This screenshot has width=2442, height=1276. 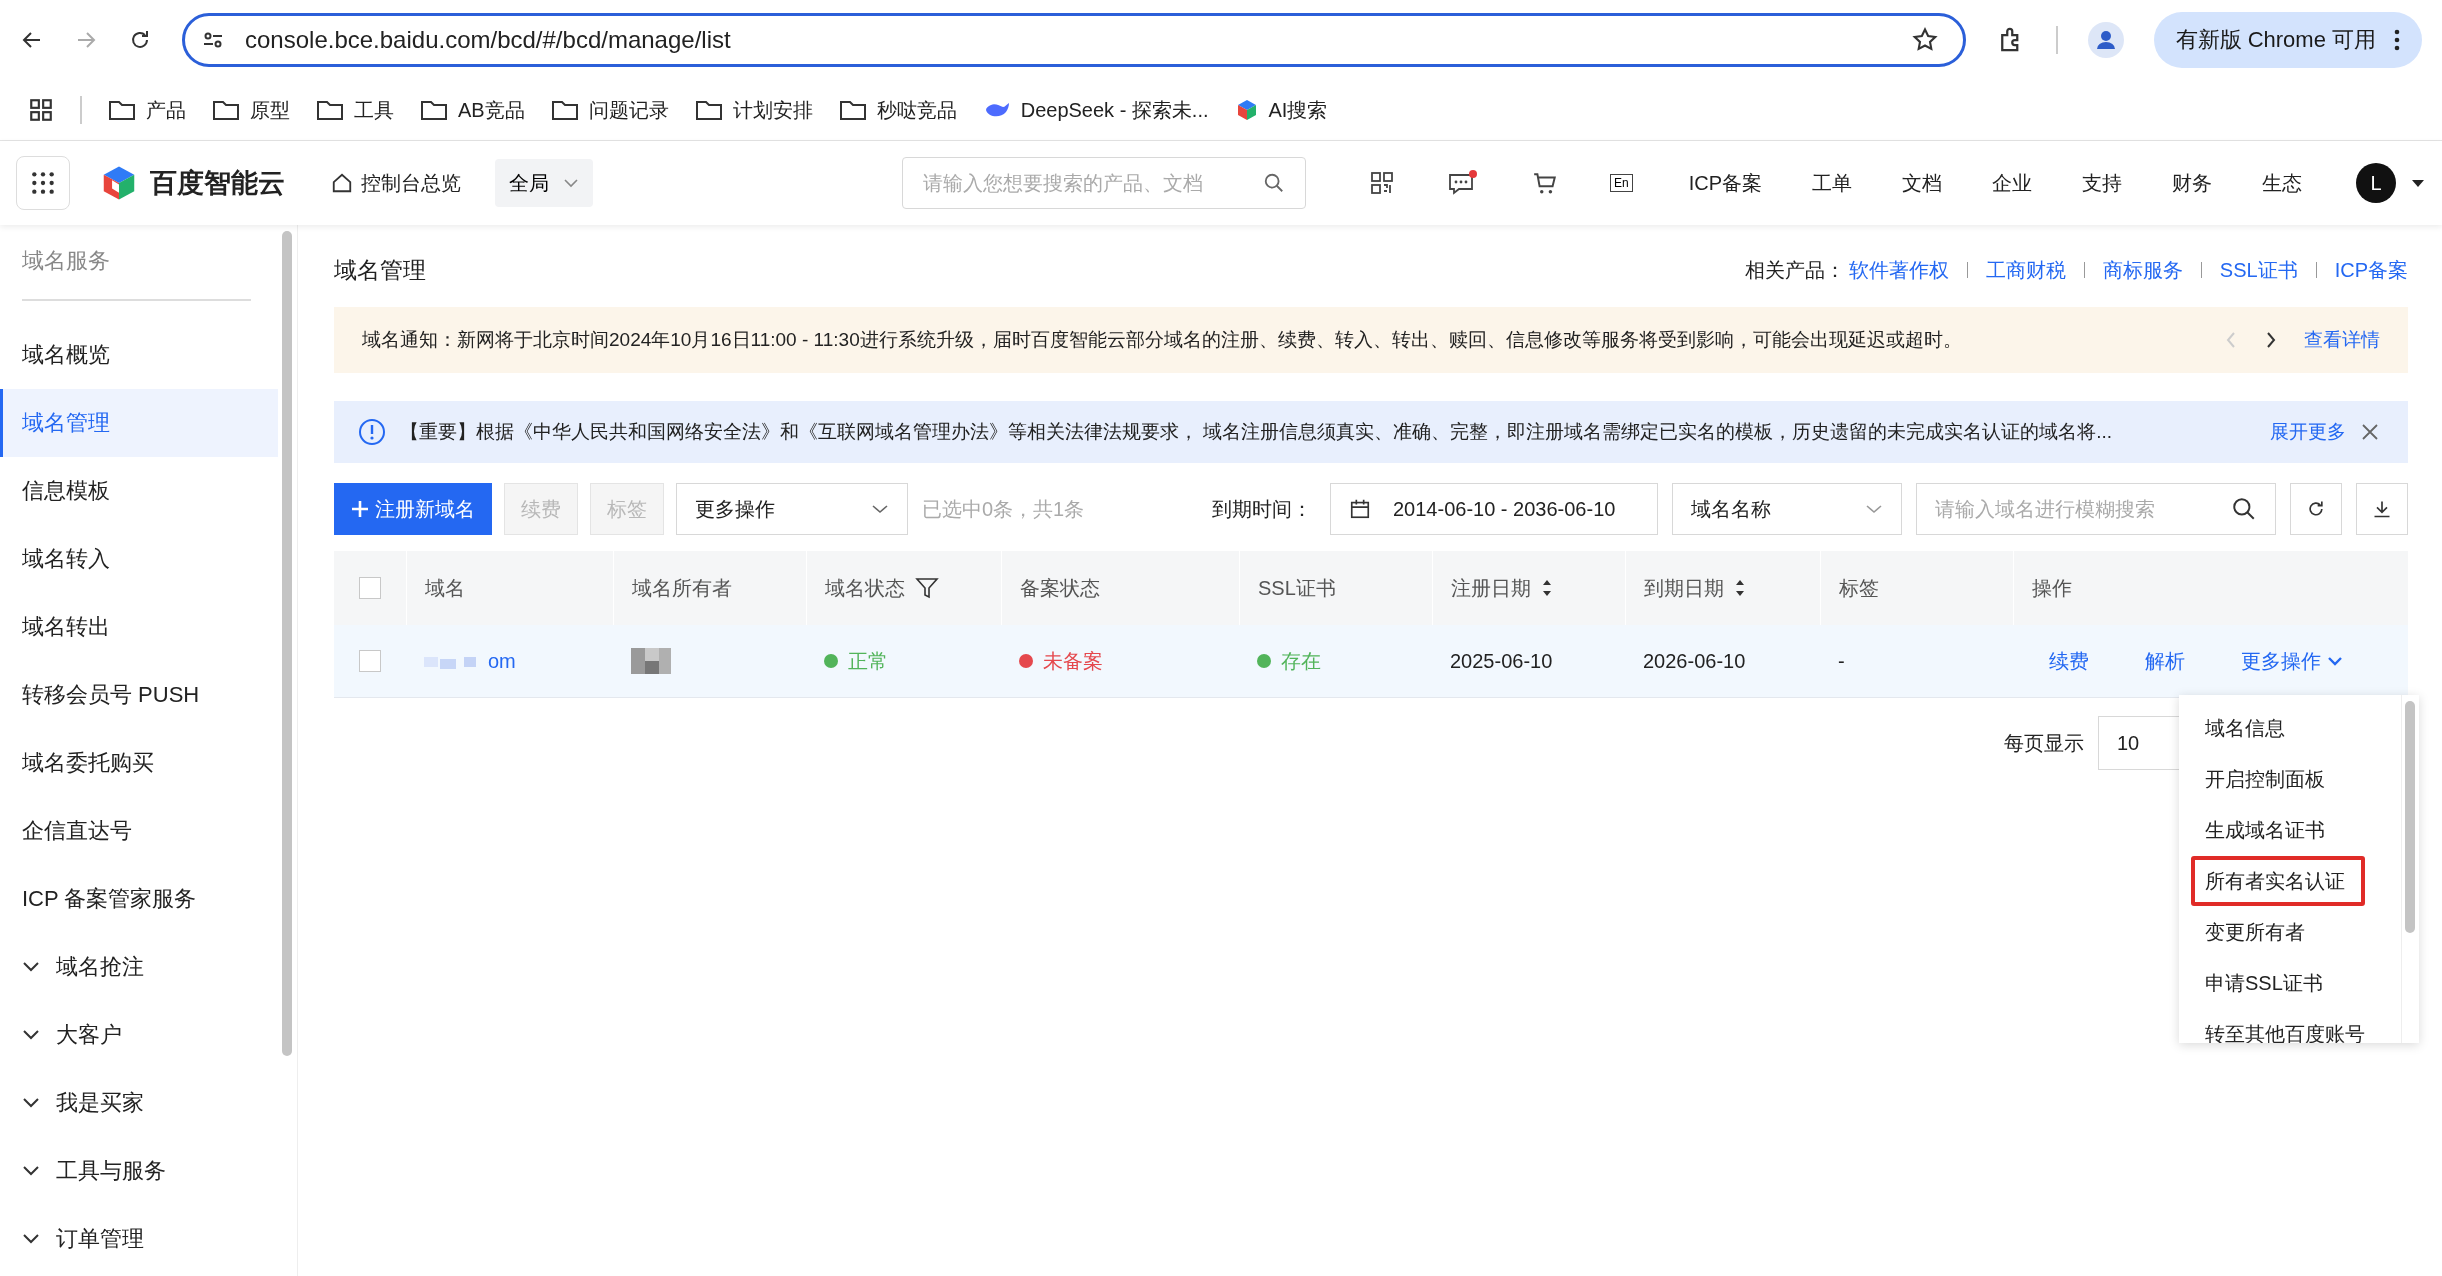 I want to click on more-icon, so click(x=2397, y=40).